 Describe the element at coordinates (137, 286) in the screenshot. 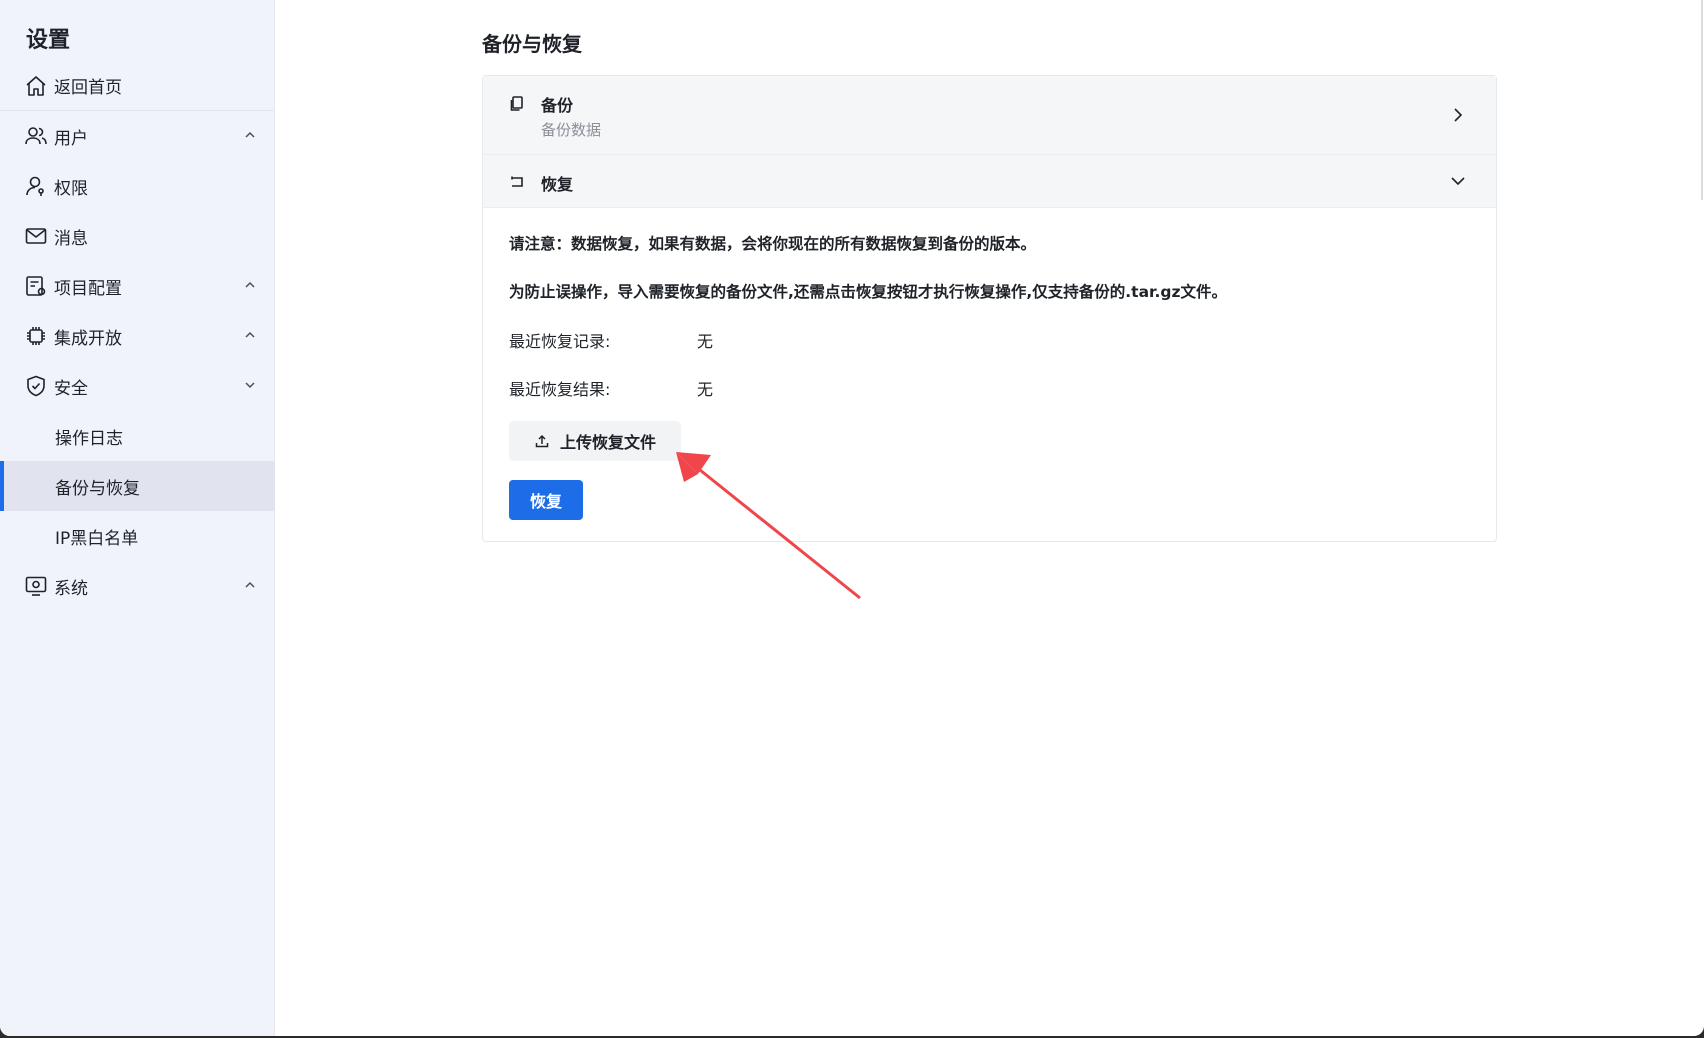

I see `sidebar-item-project-config: 项目配置` at that location.